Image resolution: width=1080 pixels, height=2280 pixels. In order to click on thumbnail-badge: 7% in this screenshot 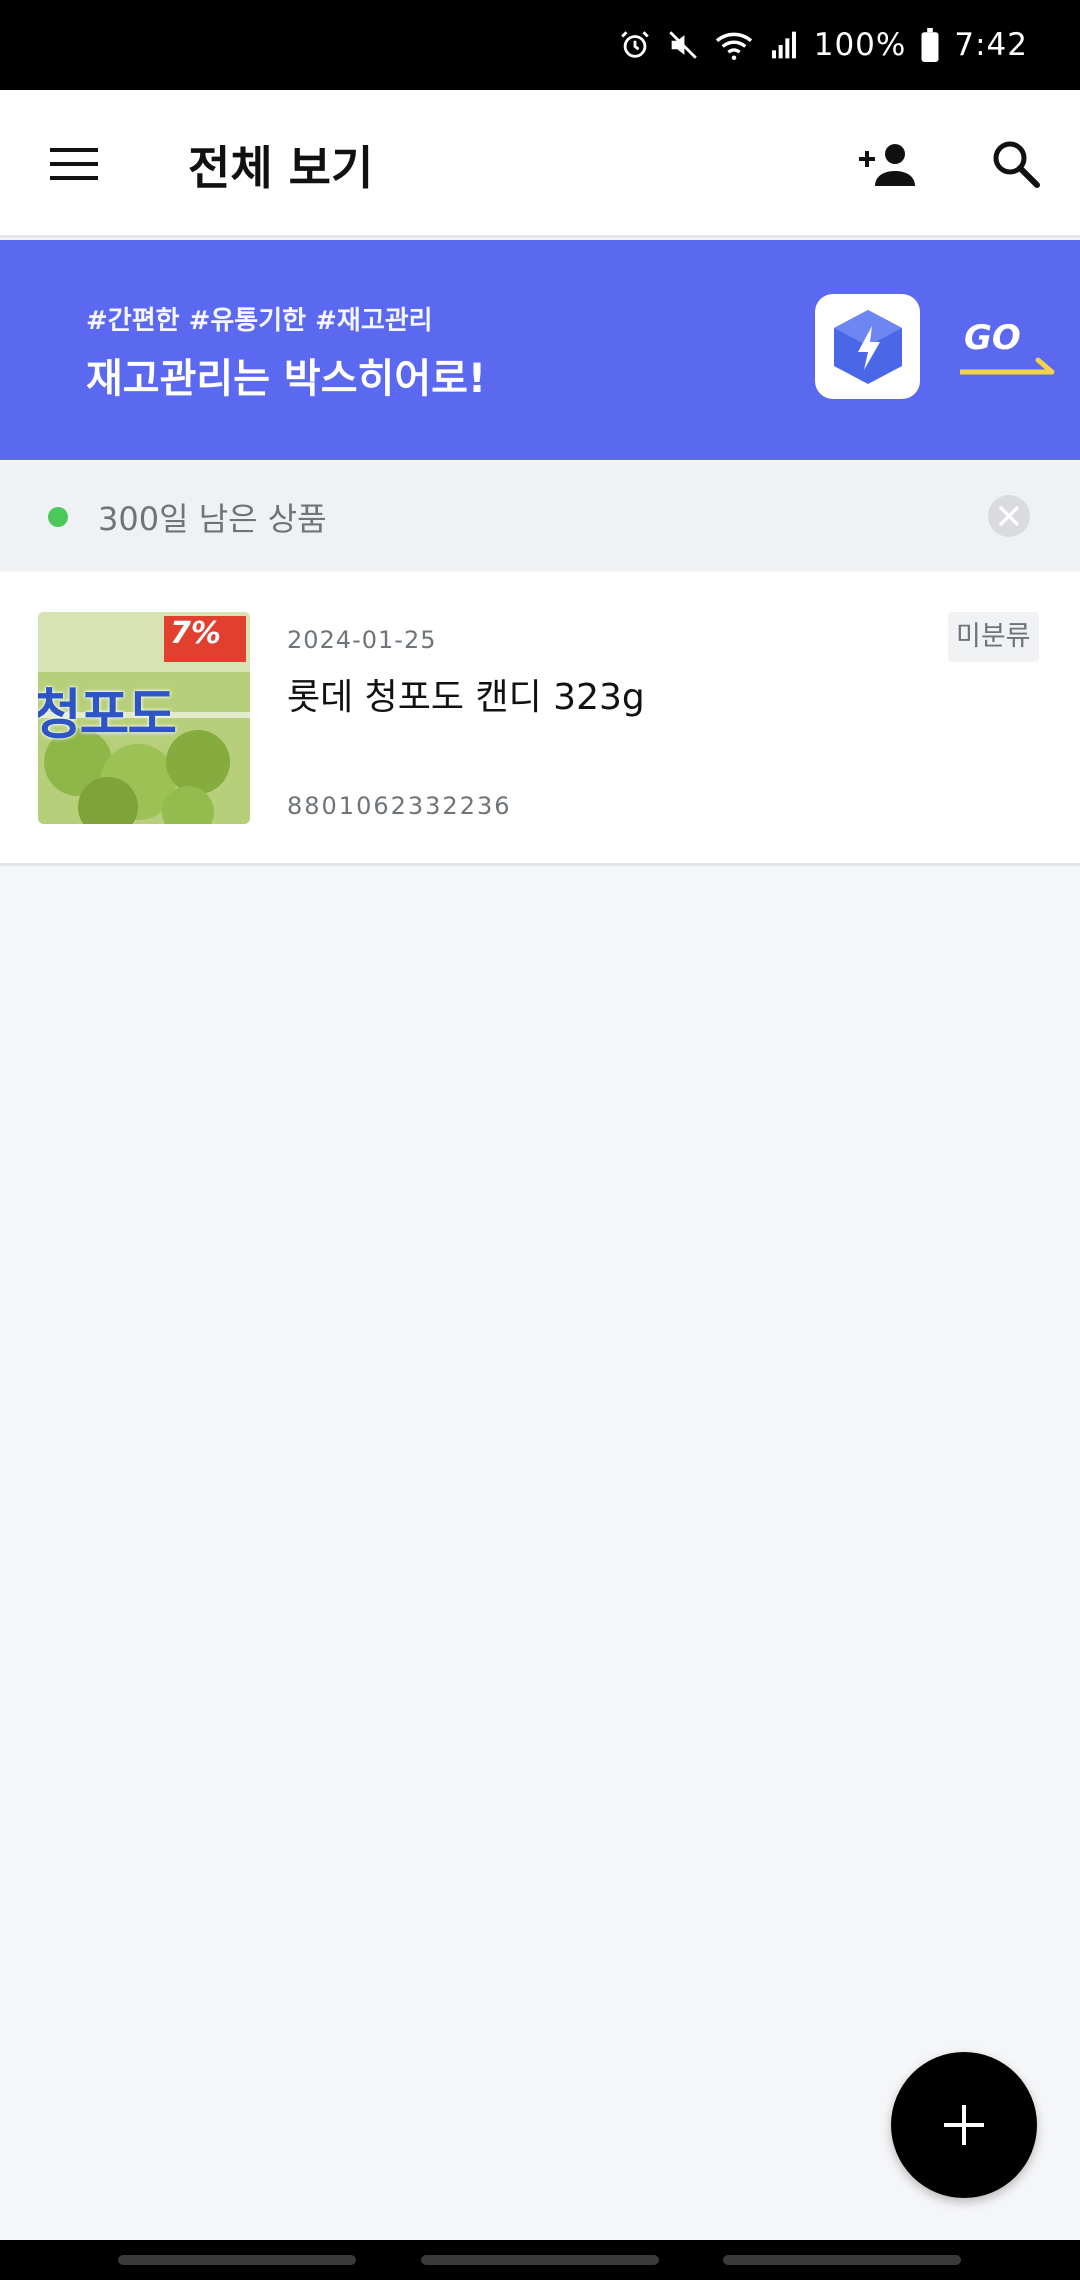, I will do `click(195, 633)`.